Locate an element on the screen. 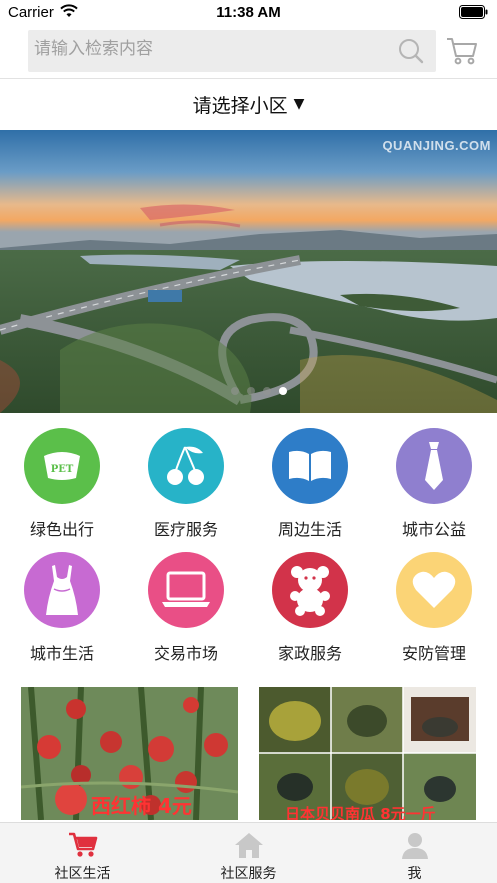  cherry-icon is located at coordinates (185, 465).